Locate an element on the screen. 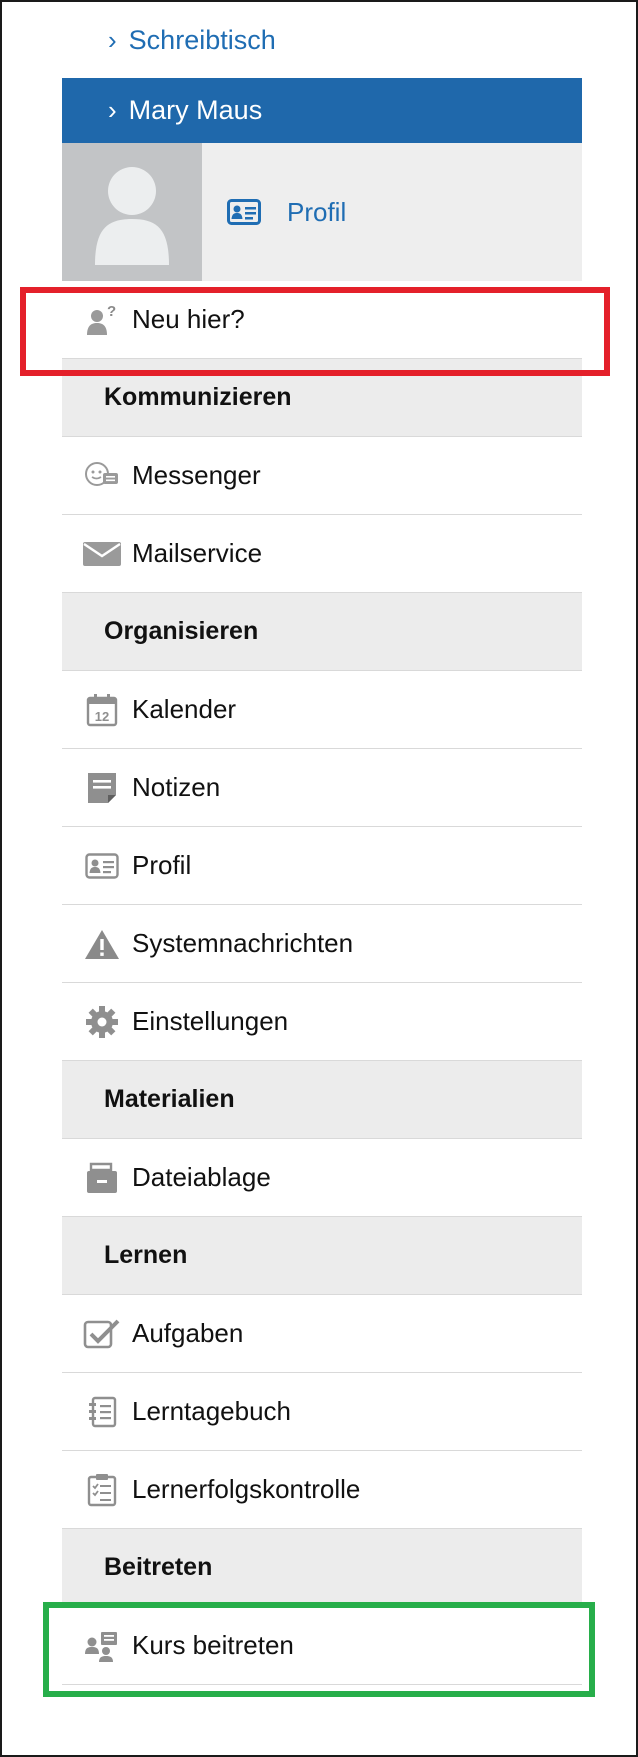 The width and height of the screenshot is (638, 1757). menu-item-label: Notizen is located at coordinates (176, 787).